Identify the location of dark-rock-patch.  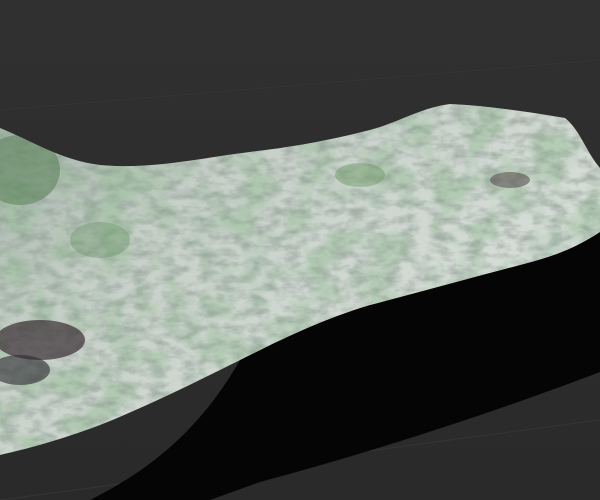
(510, 180).